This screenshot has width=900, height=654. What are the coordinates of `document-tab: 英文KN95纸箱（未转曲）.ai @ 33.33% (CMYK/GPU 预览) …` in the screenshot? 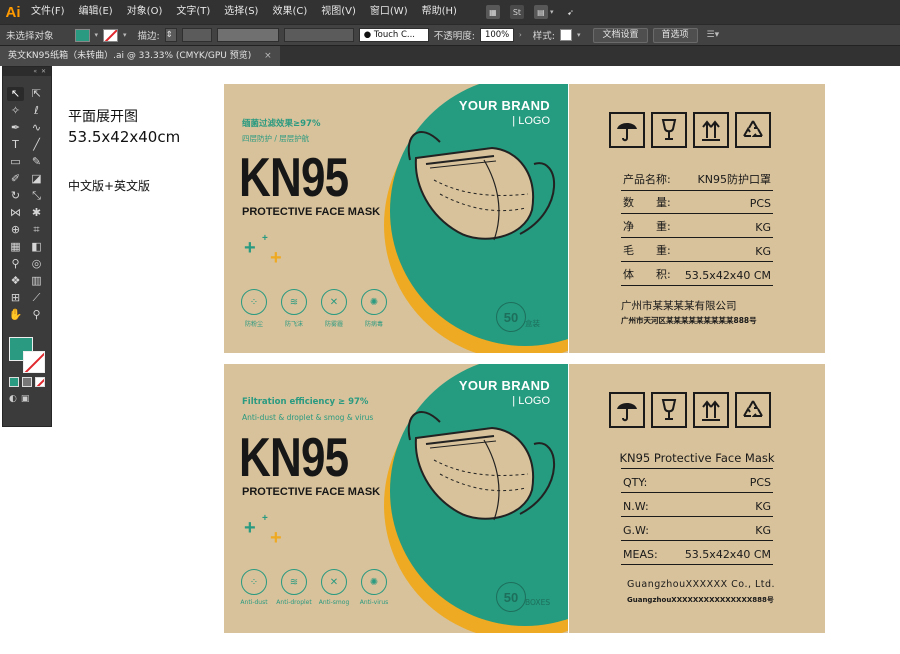 It's located at (140, 56).